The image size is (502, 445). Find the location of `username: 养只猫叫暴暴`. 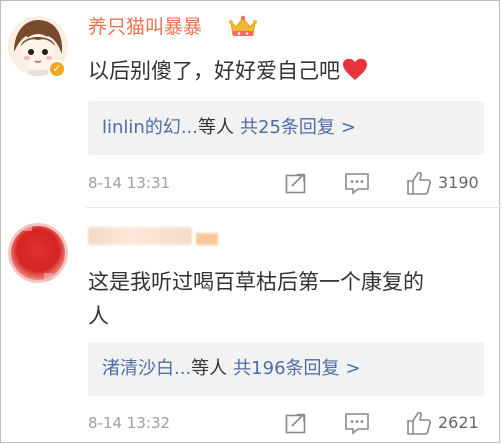

username: 养只猫叫暴暴 is located at coordinates (145, 27).